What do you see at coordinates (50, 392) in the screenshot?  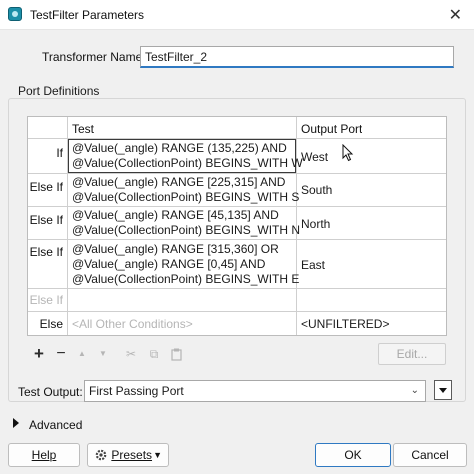 I see `test-output-label: Test Output:` at bounding box center [50, 392].